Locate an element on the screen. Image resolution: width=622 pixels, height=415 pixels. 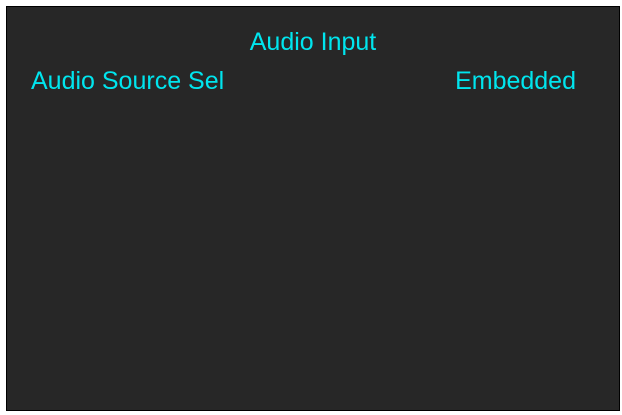
menu-title: Audio Input is located at coordinates (313, 42).